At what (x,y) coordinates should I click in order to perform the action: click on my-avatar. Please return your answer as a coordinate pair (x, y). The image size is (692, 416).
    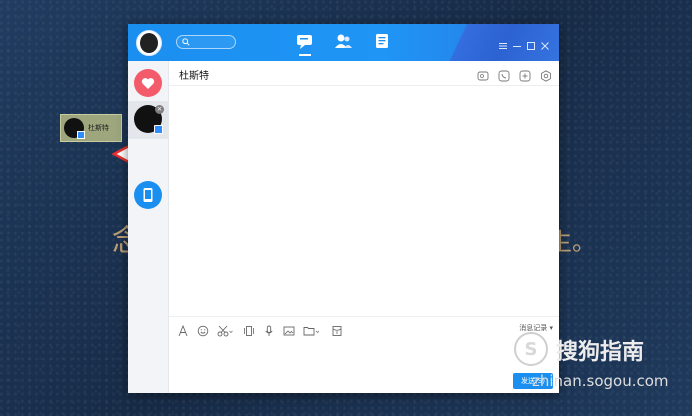
    Looking at the image, I should click on (149, 43).